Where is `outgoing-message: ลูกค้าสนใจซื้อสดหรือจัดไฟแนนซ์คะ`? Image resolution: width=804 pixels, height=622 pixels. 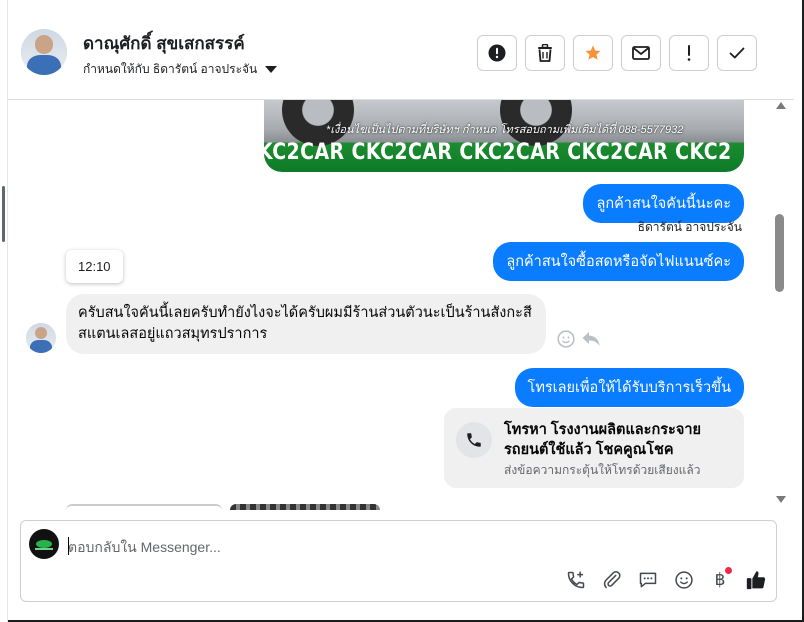
outgoing-message: ลูกค้าสนใจซื้อสดหรือจัดไฟแนนซ์คะ is located at coordinates (618, 261).